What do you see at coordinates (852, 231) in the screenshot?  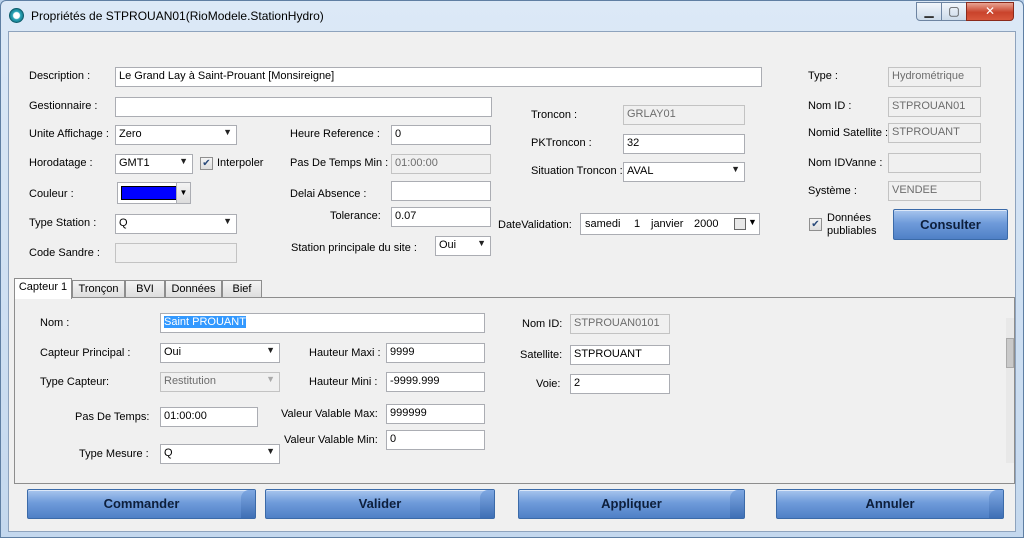 I see `donnees-publiables-label-line2: publiables` at bounding box center [852, 231].